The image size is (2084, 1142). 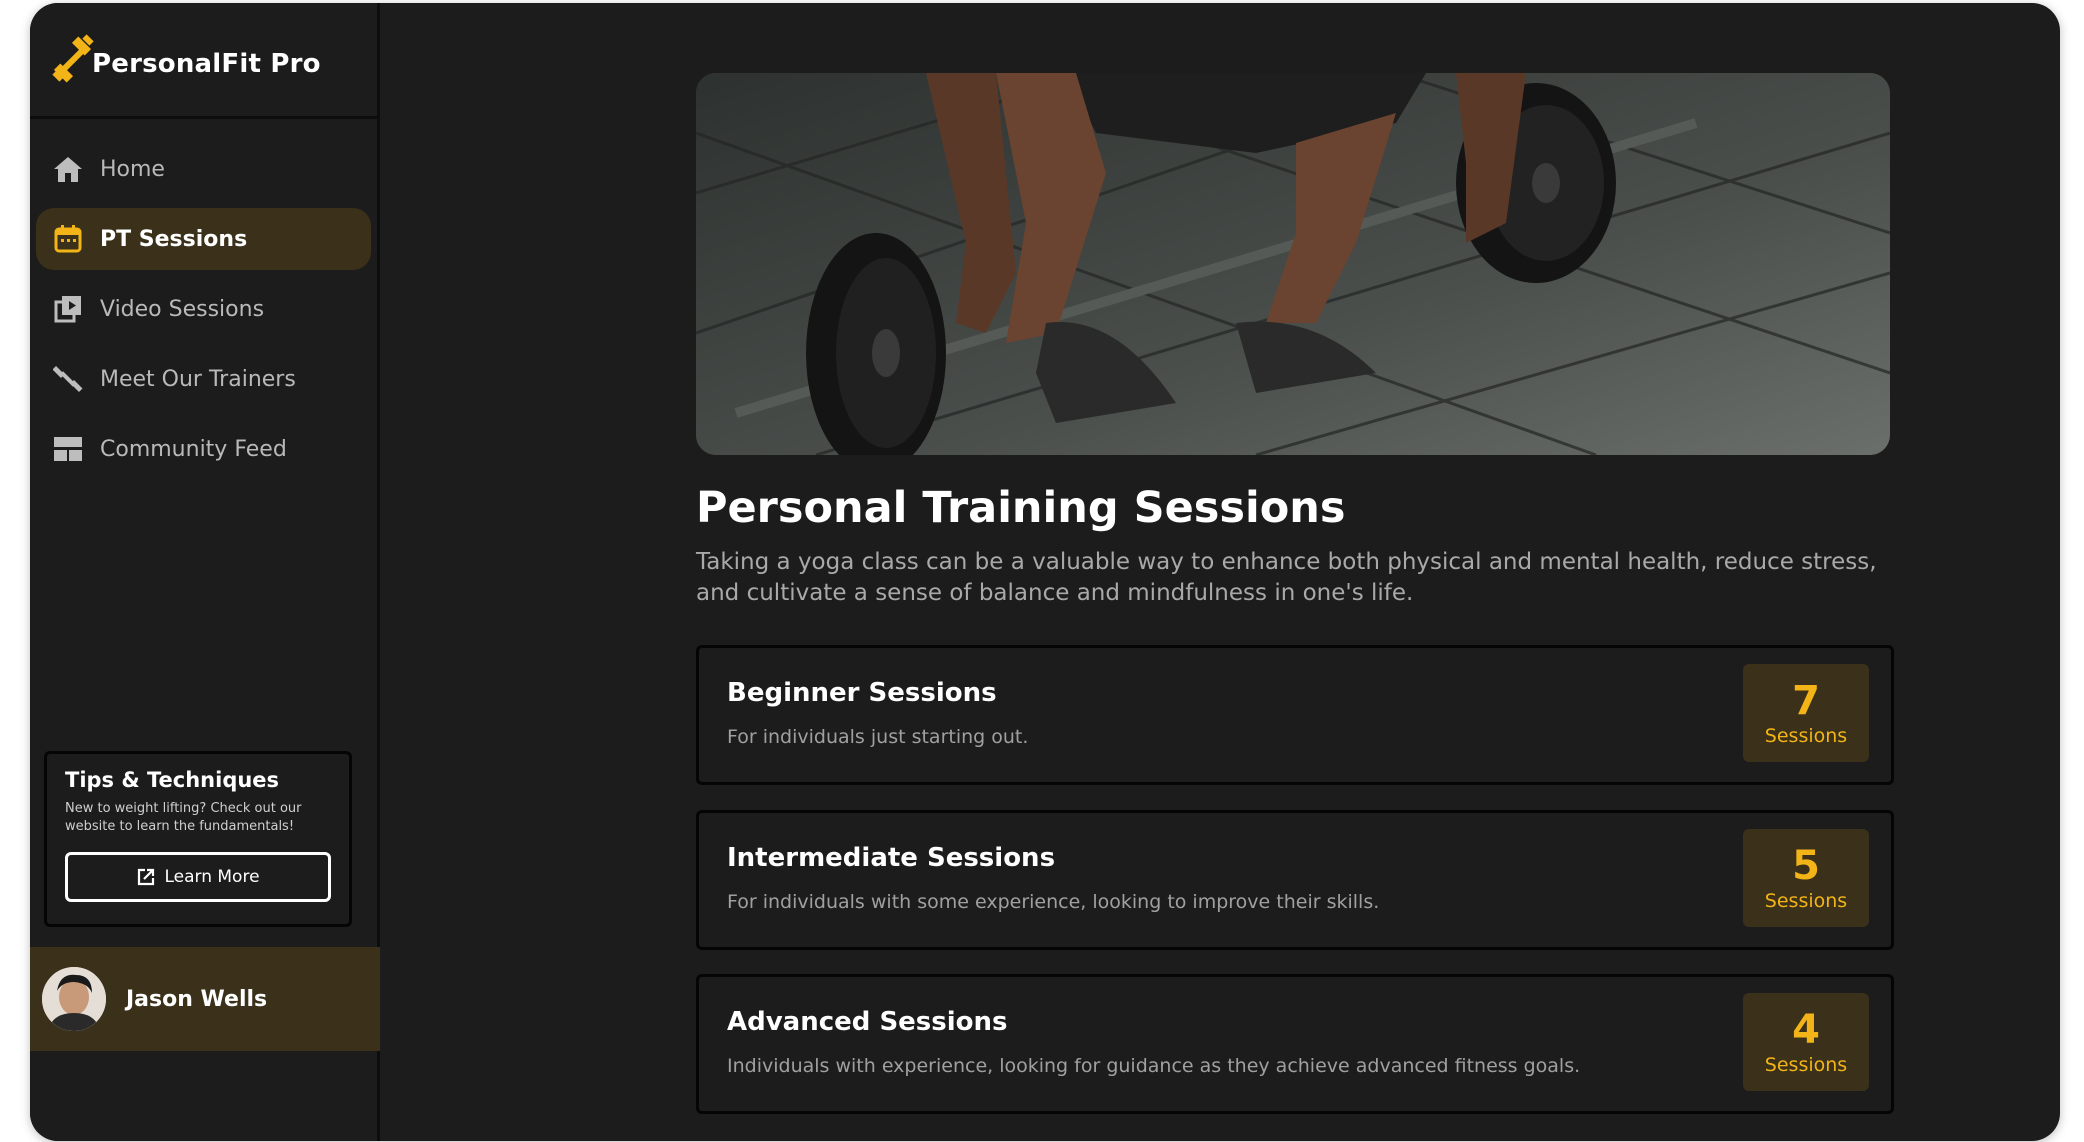 I want to click on user-name: Jason Wells, so click(x=197, y=999).